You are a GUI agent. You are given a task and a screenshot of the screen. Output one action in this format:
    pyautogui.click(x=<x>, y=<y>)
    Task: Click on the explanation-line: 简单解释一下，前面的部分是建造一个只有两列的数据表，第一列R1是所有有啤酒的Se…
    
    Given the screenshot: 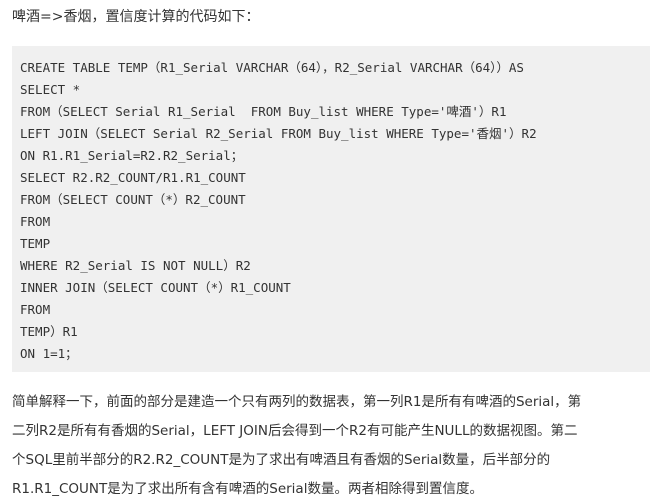 What is the action you would take?
    pyautogui.click(x=297, y=402)
    